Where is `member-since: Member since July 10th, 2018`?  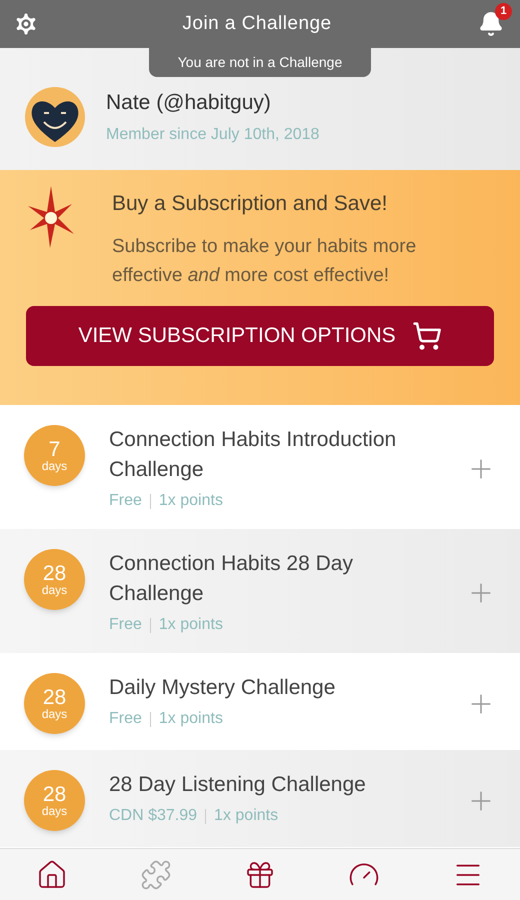
member-since: Member since July 10th, 2018 is located at coordinates (213, 134).